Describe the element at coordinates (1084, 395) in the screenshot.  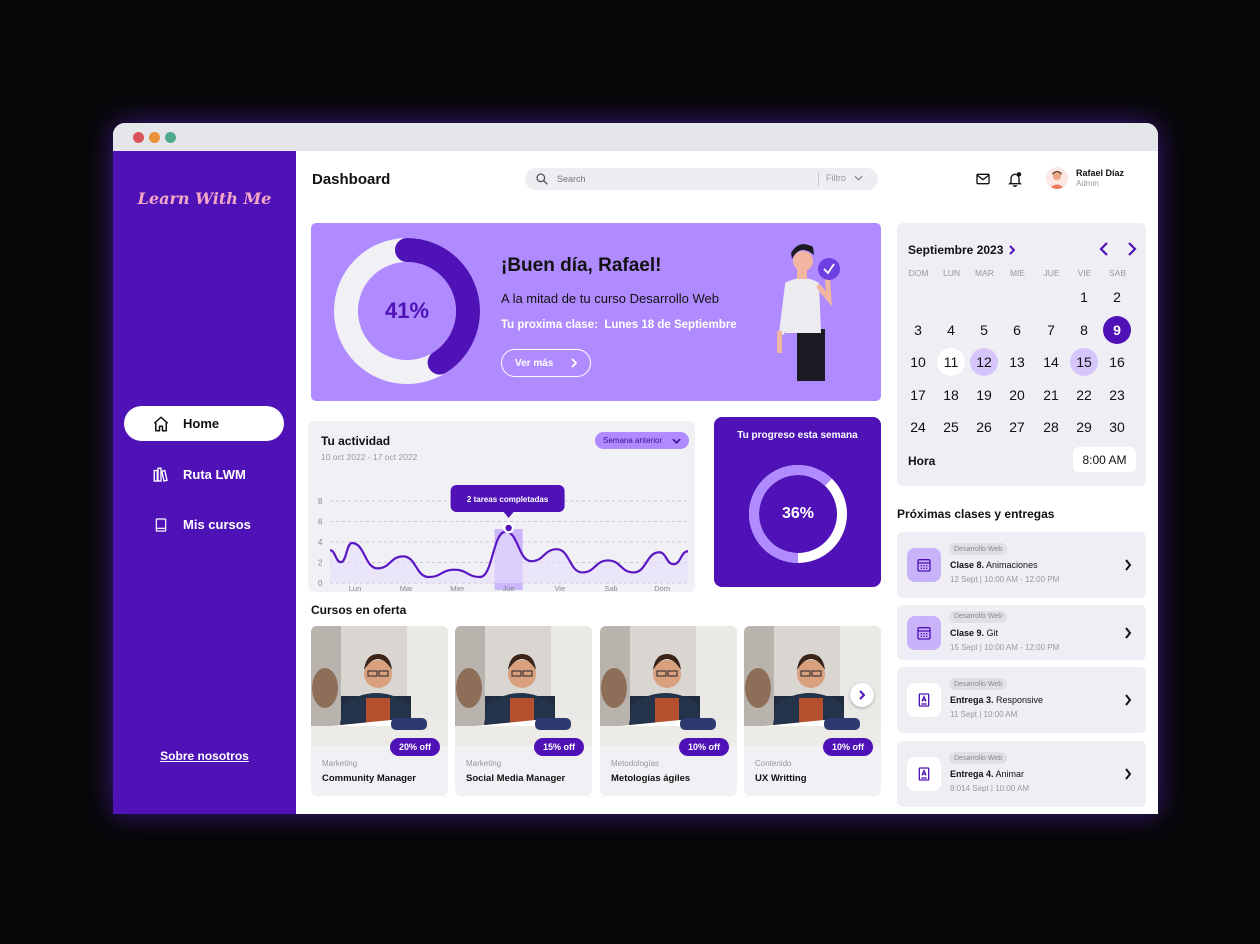
I see `calendar-day: 22` at that location.